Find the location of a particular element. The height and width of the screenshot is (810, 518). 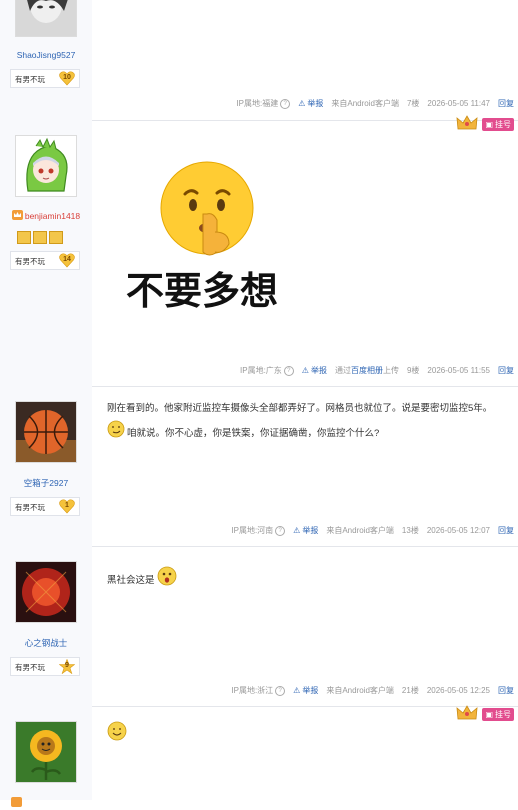

level-heart-icon: 10 is located at coordinates (67, 78).